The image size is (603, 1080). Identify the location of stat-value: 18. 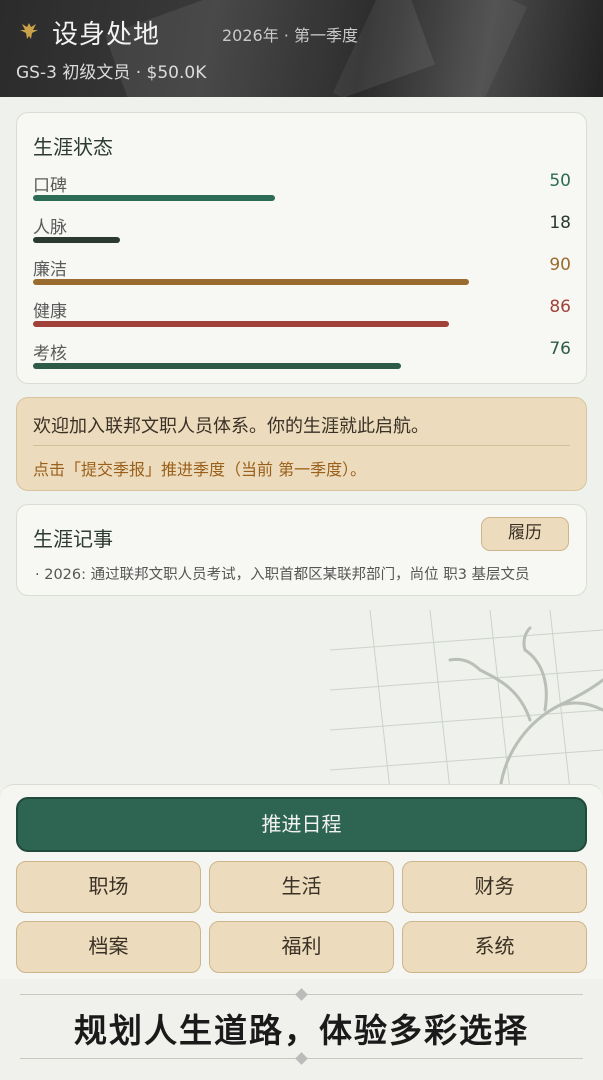
(560, 223).